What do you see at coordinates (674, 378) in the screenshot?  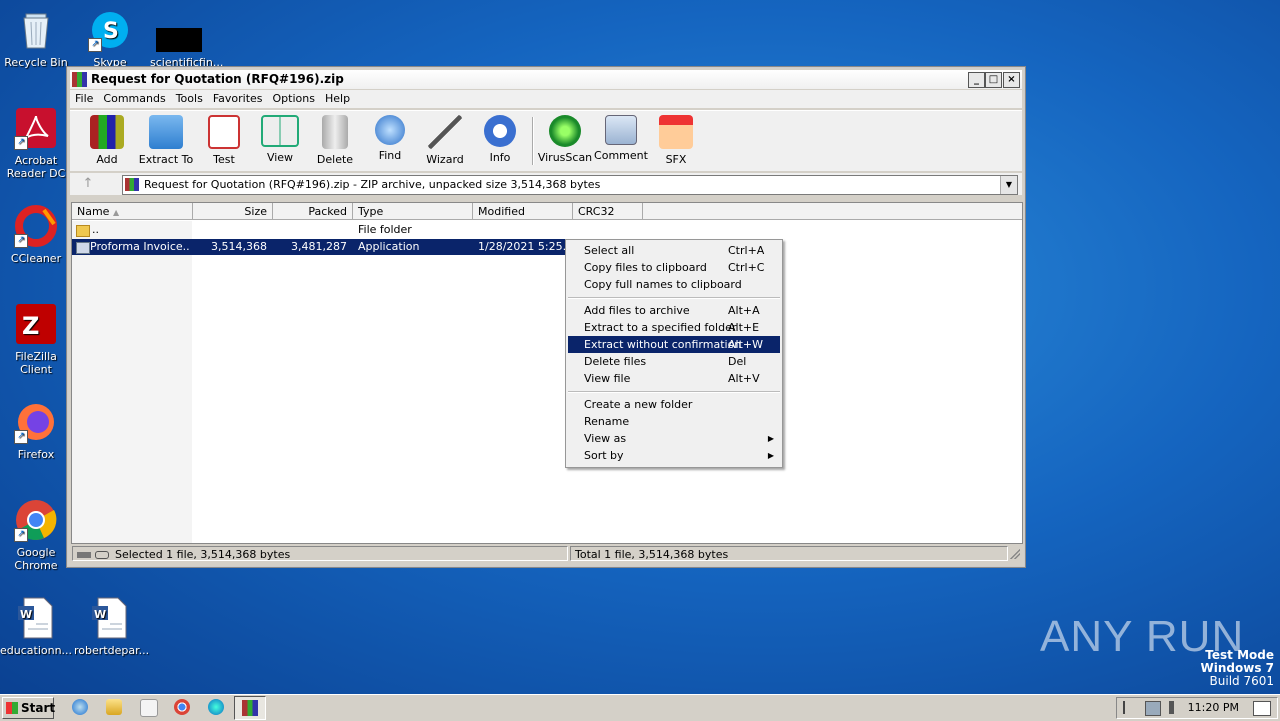 I see `menu-item-view-file: View file Alt+V` at bounding box center [674, 378].